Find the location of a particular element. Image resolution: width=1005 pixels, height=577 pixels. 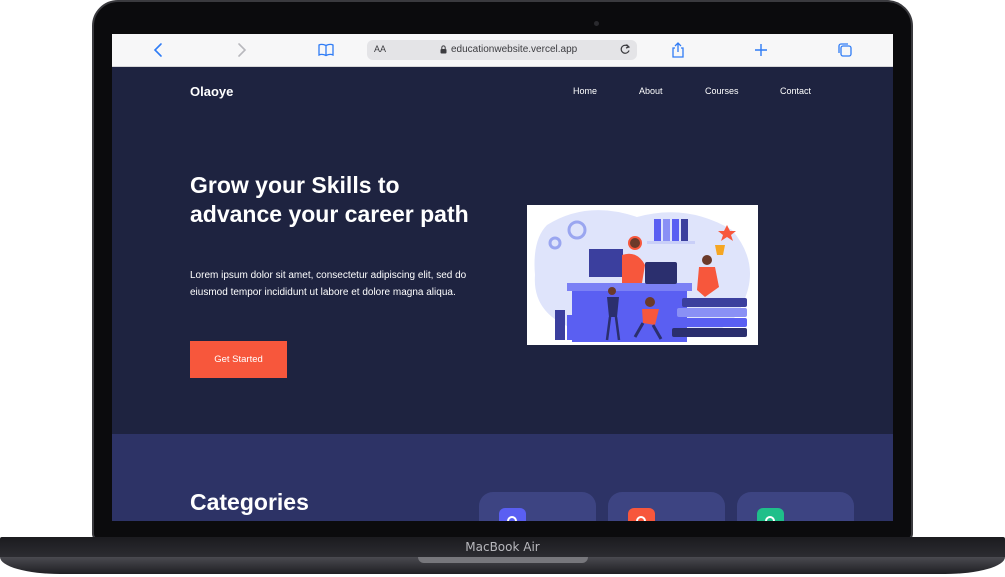

get-started-button: Get Started is located at coordinates (238, 359).